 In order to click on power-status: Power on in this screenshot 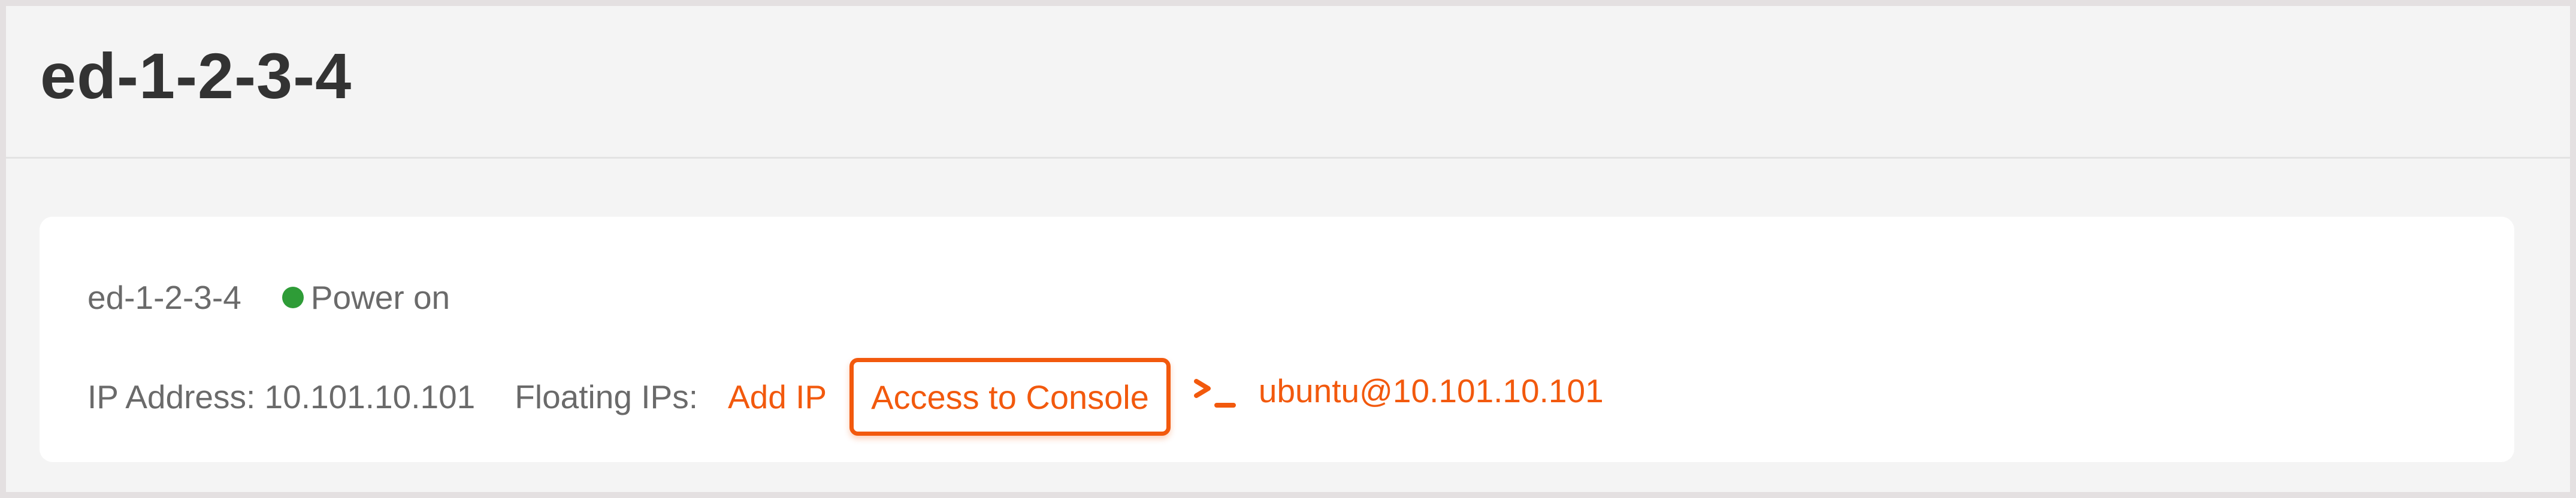, I will do `click(366, 297)`.